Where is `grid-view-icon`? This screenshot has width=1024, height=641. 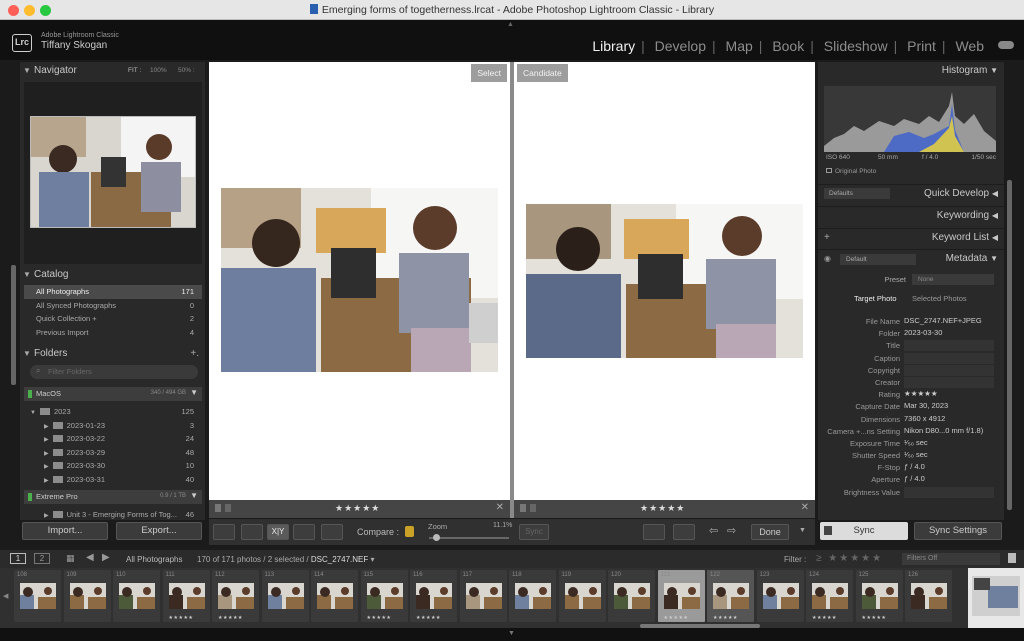
grid-view-icon is located at coordinates (224, 532).